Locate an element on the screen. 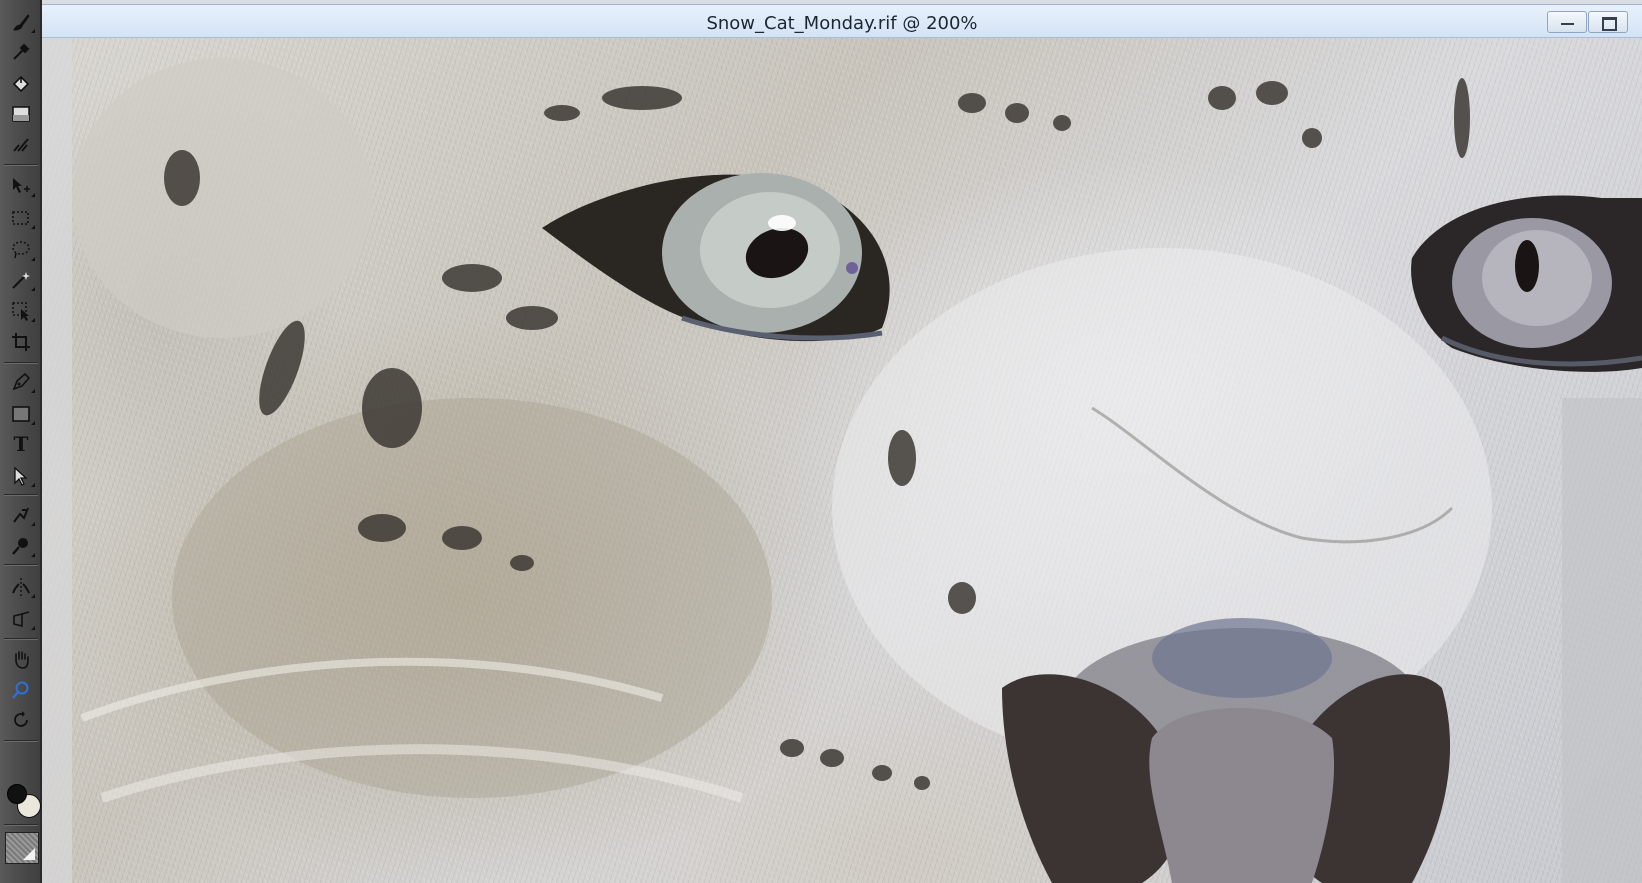 This screenshot has width=1642, height=883. minimize-button is located at coordinates (1567, 22).